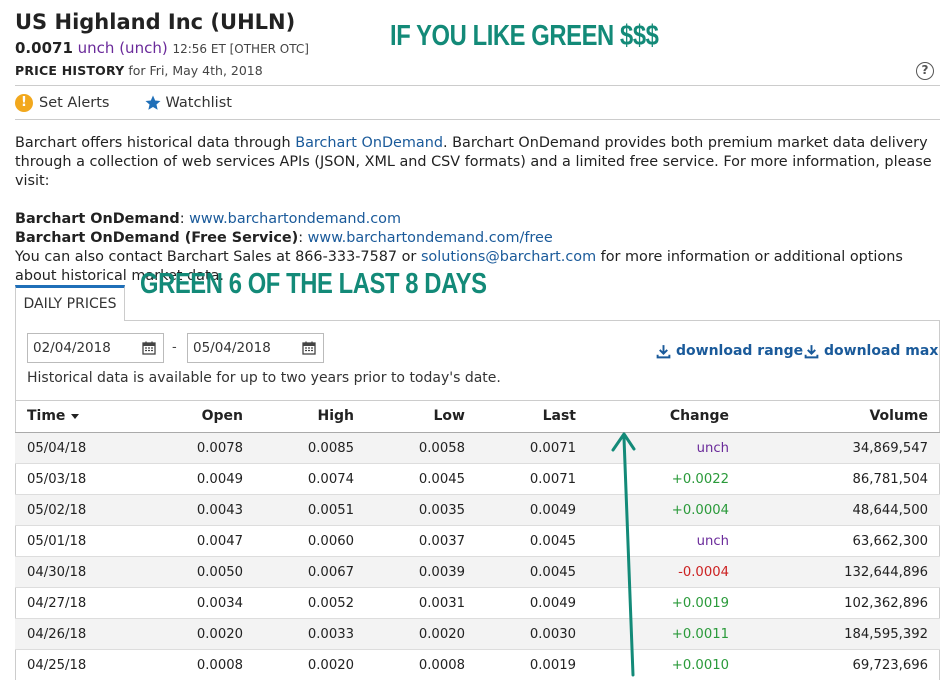 The width and height of the screenshot is (944, 680). What do you see at coordinates (219, 572) in the screenshot?
I see `cell-open: 0.0050` at bounding box center [219, 572].